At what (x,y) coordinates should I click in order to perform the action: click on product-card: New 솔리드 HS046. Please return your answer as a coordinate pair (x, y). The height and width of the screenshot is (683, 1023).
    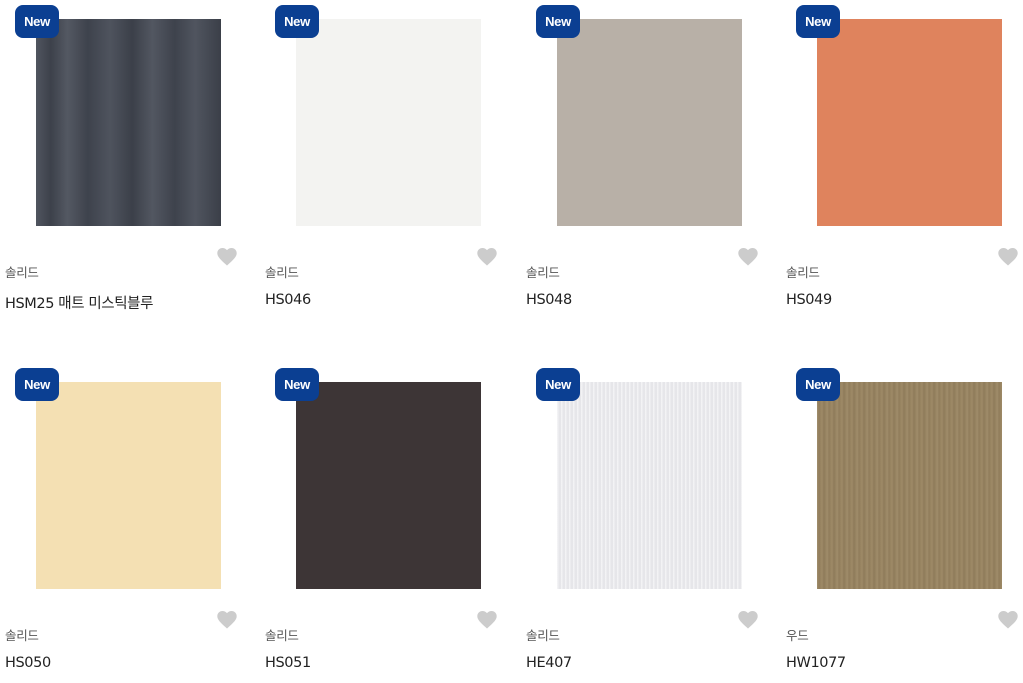
    Looking at the image, I should click on (391, 160).